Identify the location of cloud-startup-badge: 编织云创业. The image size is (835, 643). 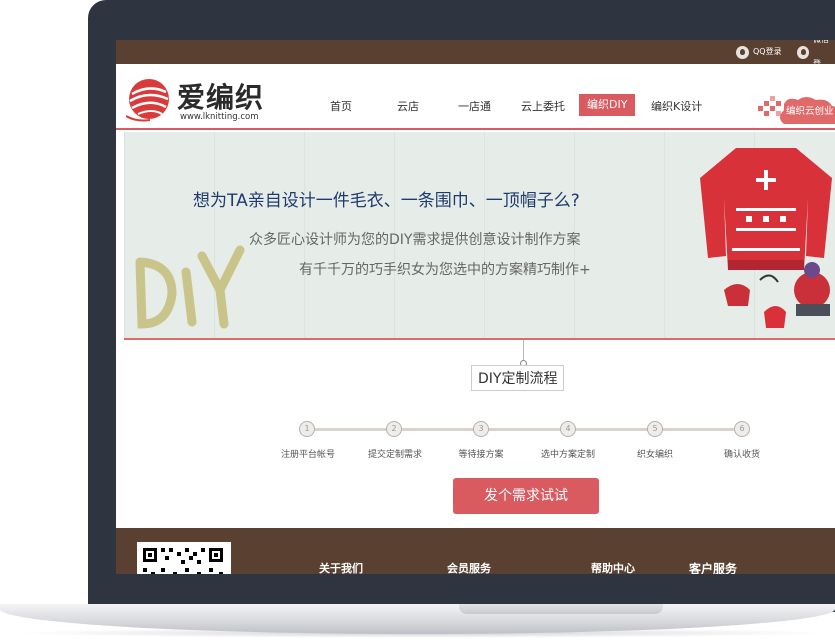
(795, 110).